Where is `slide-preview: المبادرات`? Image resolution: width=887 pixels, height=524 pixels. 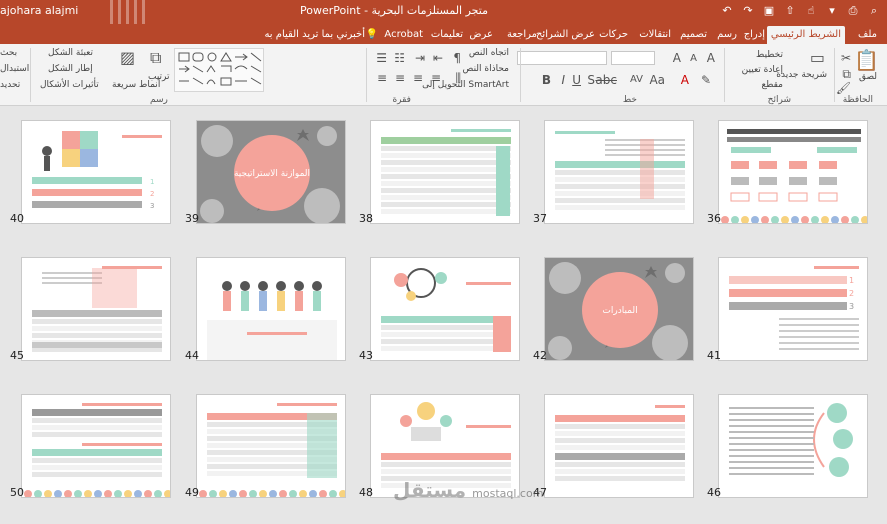 slide-preview: المبادرات is located at coordinates (619, 309).